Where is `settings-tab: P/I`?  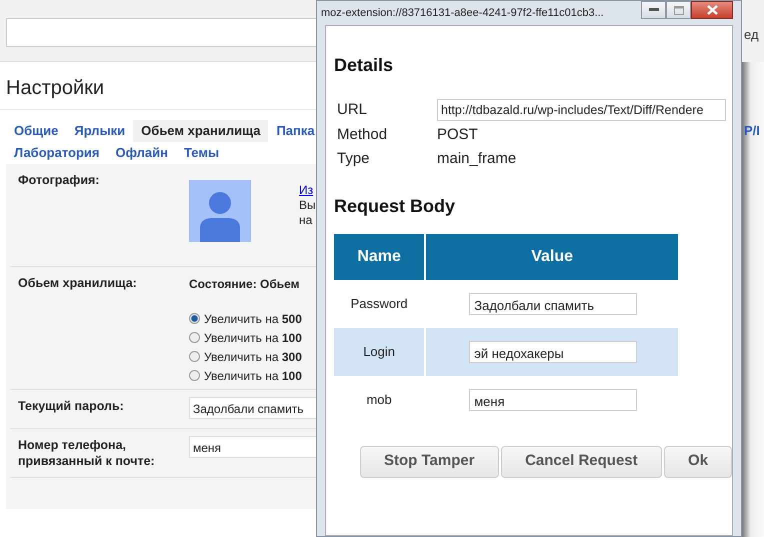
settings-tab: P/I is located at coordinates (753, 101).